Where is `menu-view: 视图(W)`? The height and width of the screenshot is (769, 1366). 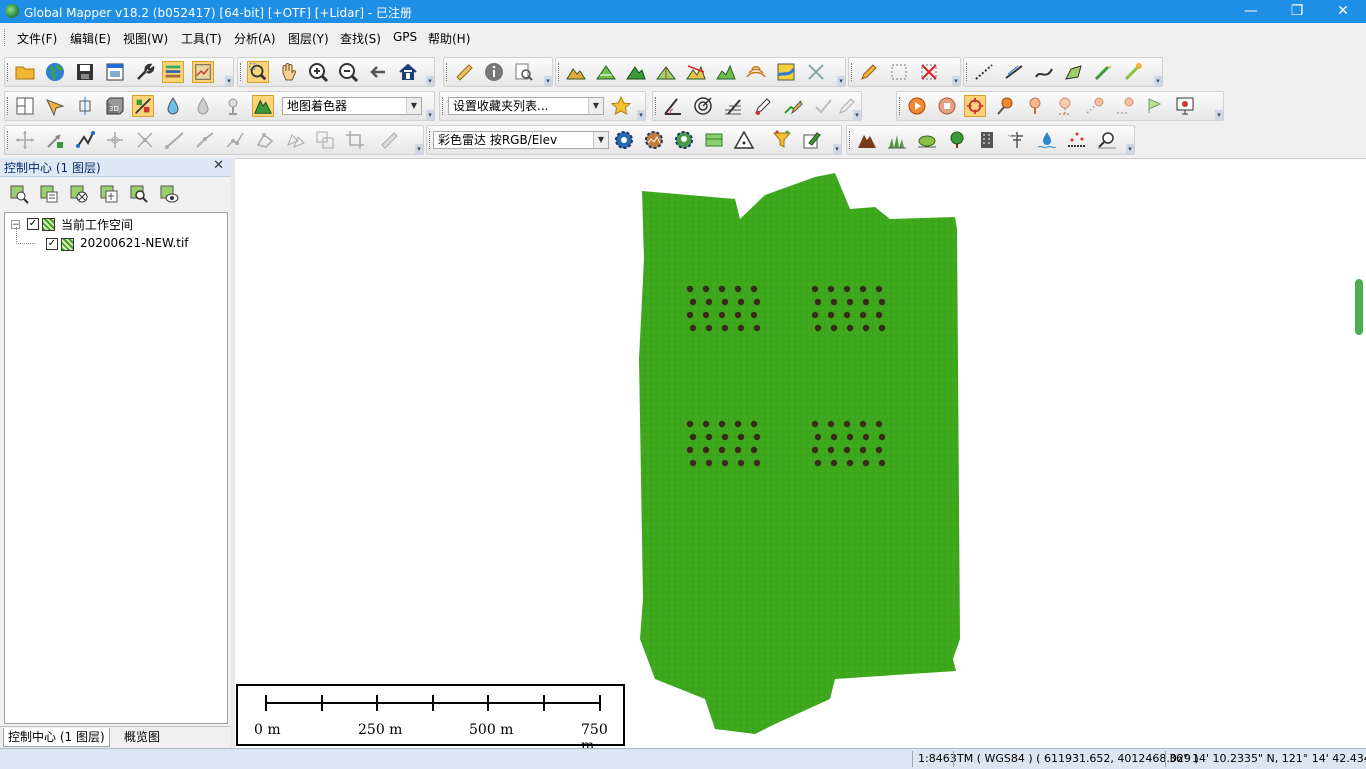 menu-view: 视图(W) is located at coordinates (145, 38).